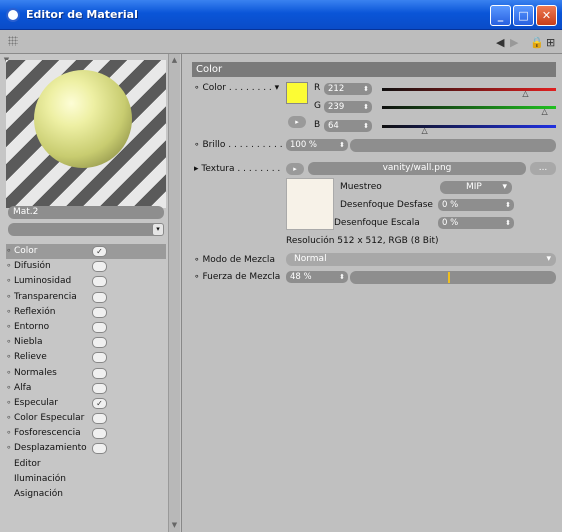 This screenshot has height=532, width=562. Describe the element at coordinates (45, 296) in the screenshot. I see `channel-label: Transparencia` at that location.